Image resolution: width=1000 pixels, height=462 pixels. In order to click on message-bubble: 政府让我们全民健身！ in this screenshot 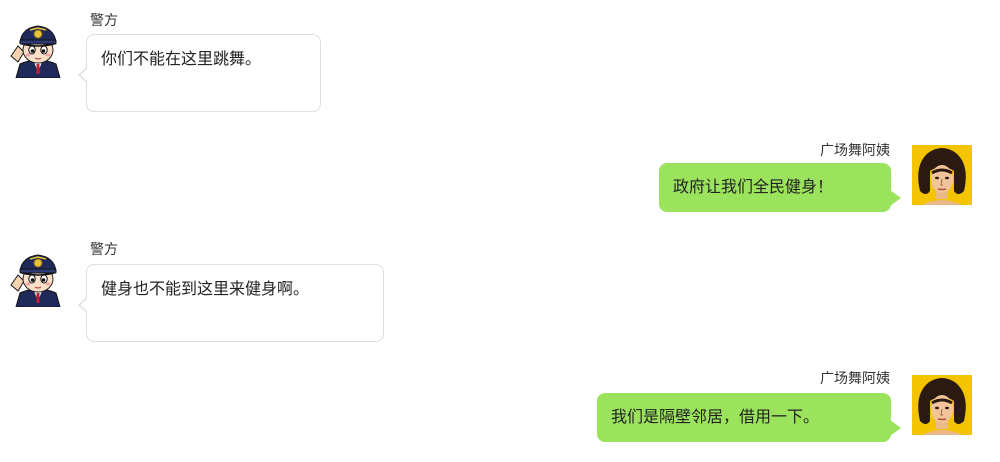, I will do `click(780, 187)`.